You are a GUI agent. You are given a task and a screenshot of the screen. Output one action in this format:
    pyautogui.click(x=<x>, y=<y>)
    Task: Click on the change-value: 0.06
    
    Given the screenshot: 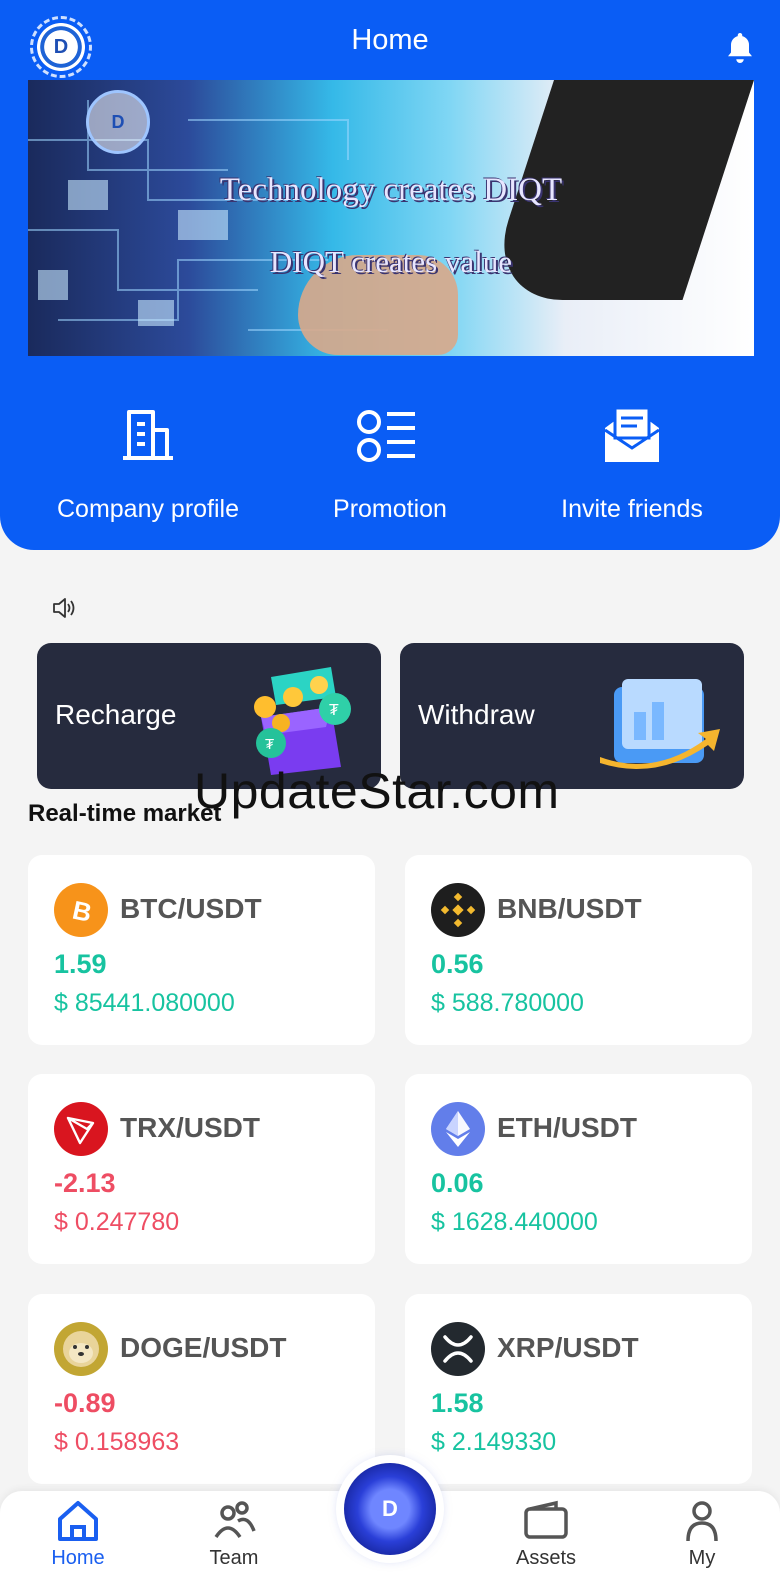 What is the action you would take?
    pyautogui.click(x=457, y=1183)
    